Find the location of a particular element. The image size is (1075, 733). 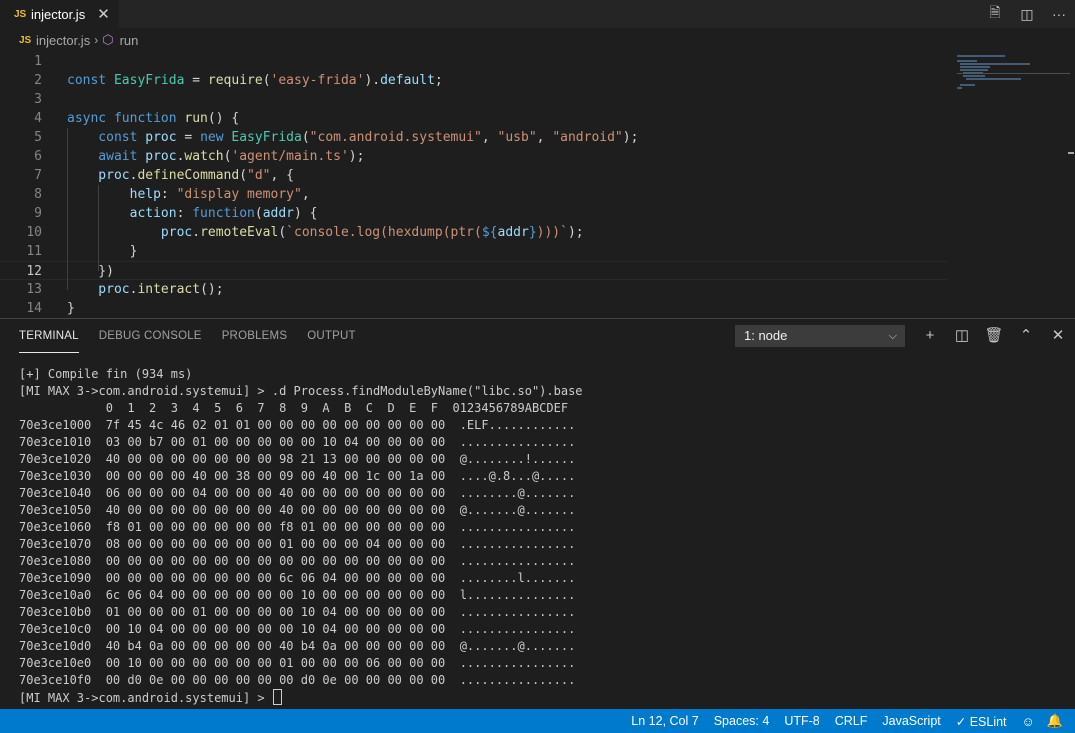

code-token: ; is located at coordinates (438, 80).